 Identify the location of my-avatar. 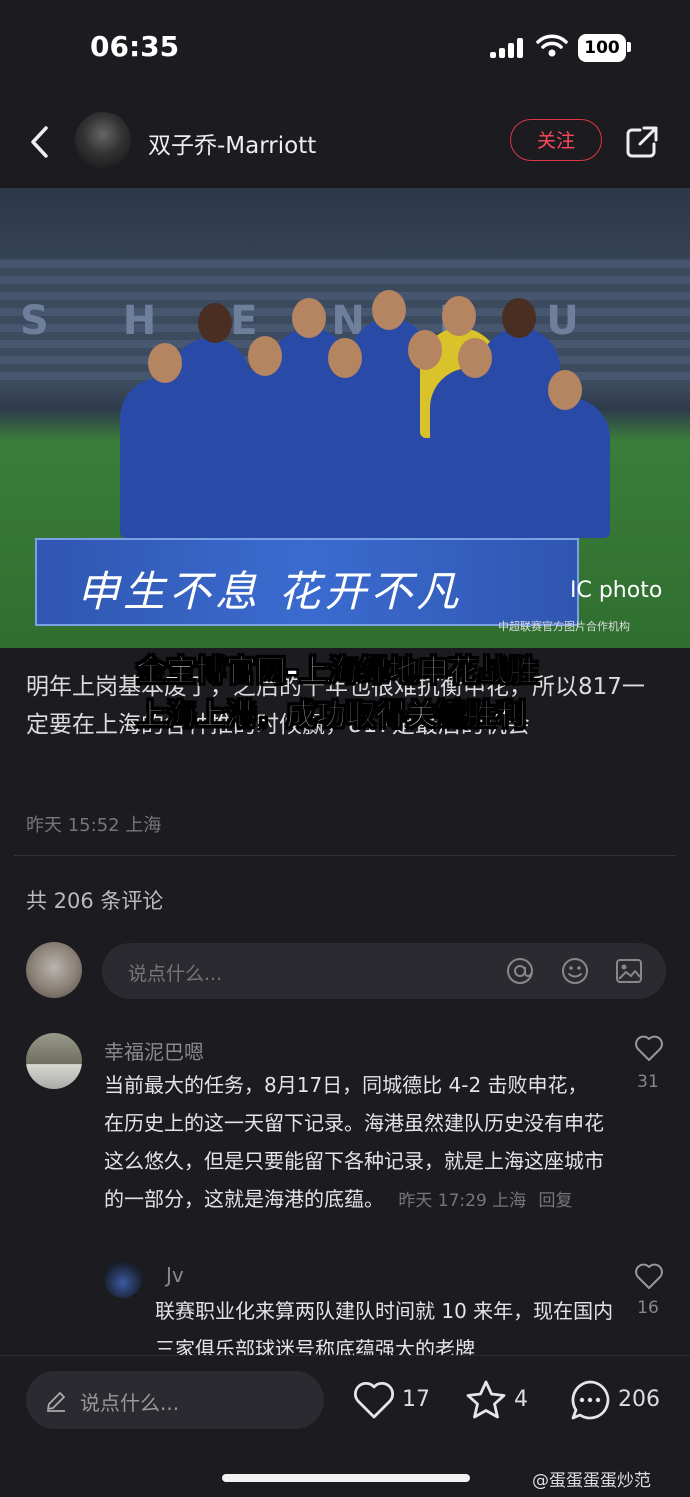
(54, 970).